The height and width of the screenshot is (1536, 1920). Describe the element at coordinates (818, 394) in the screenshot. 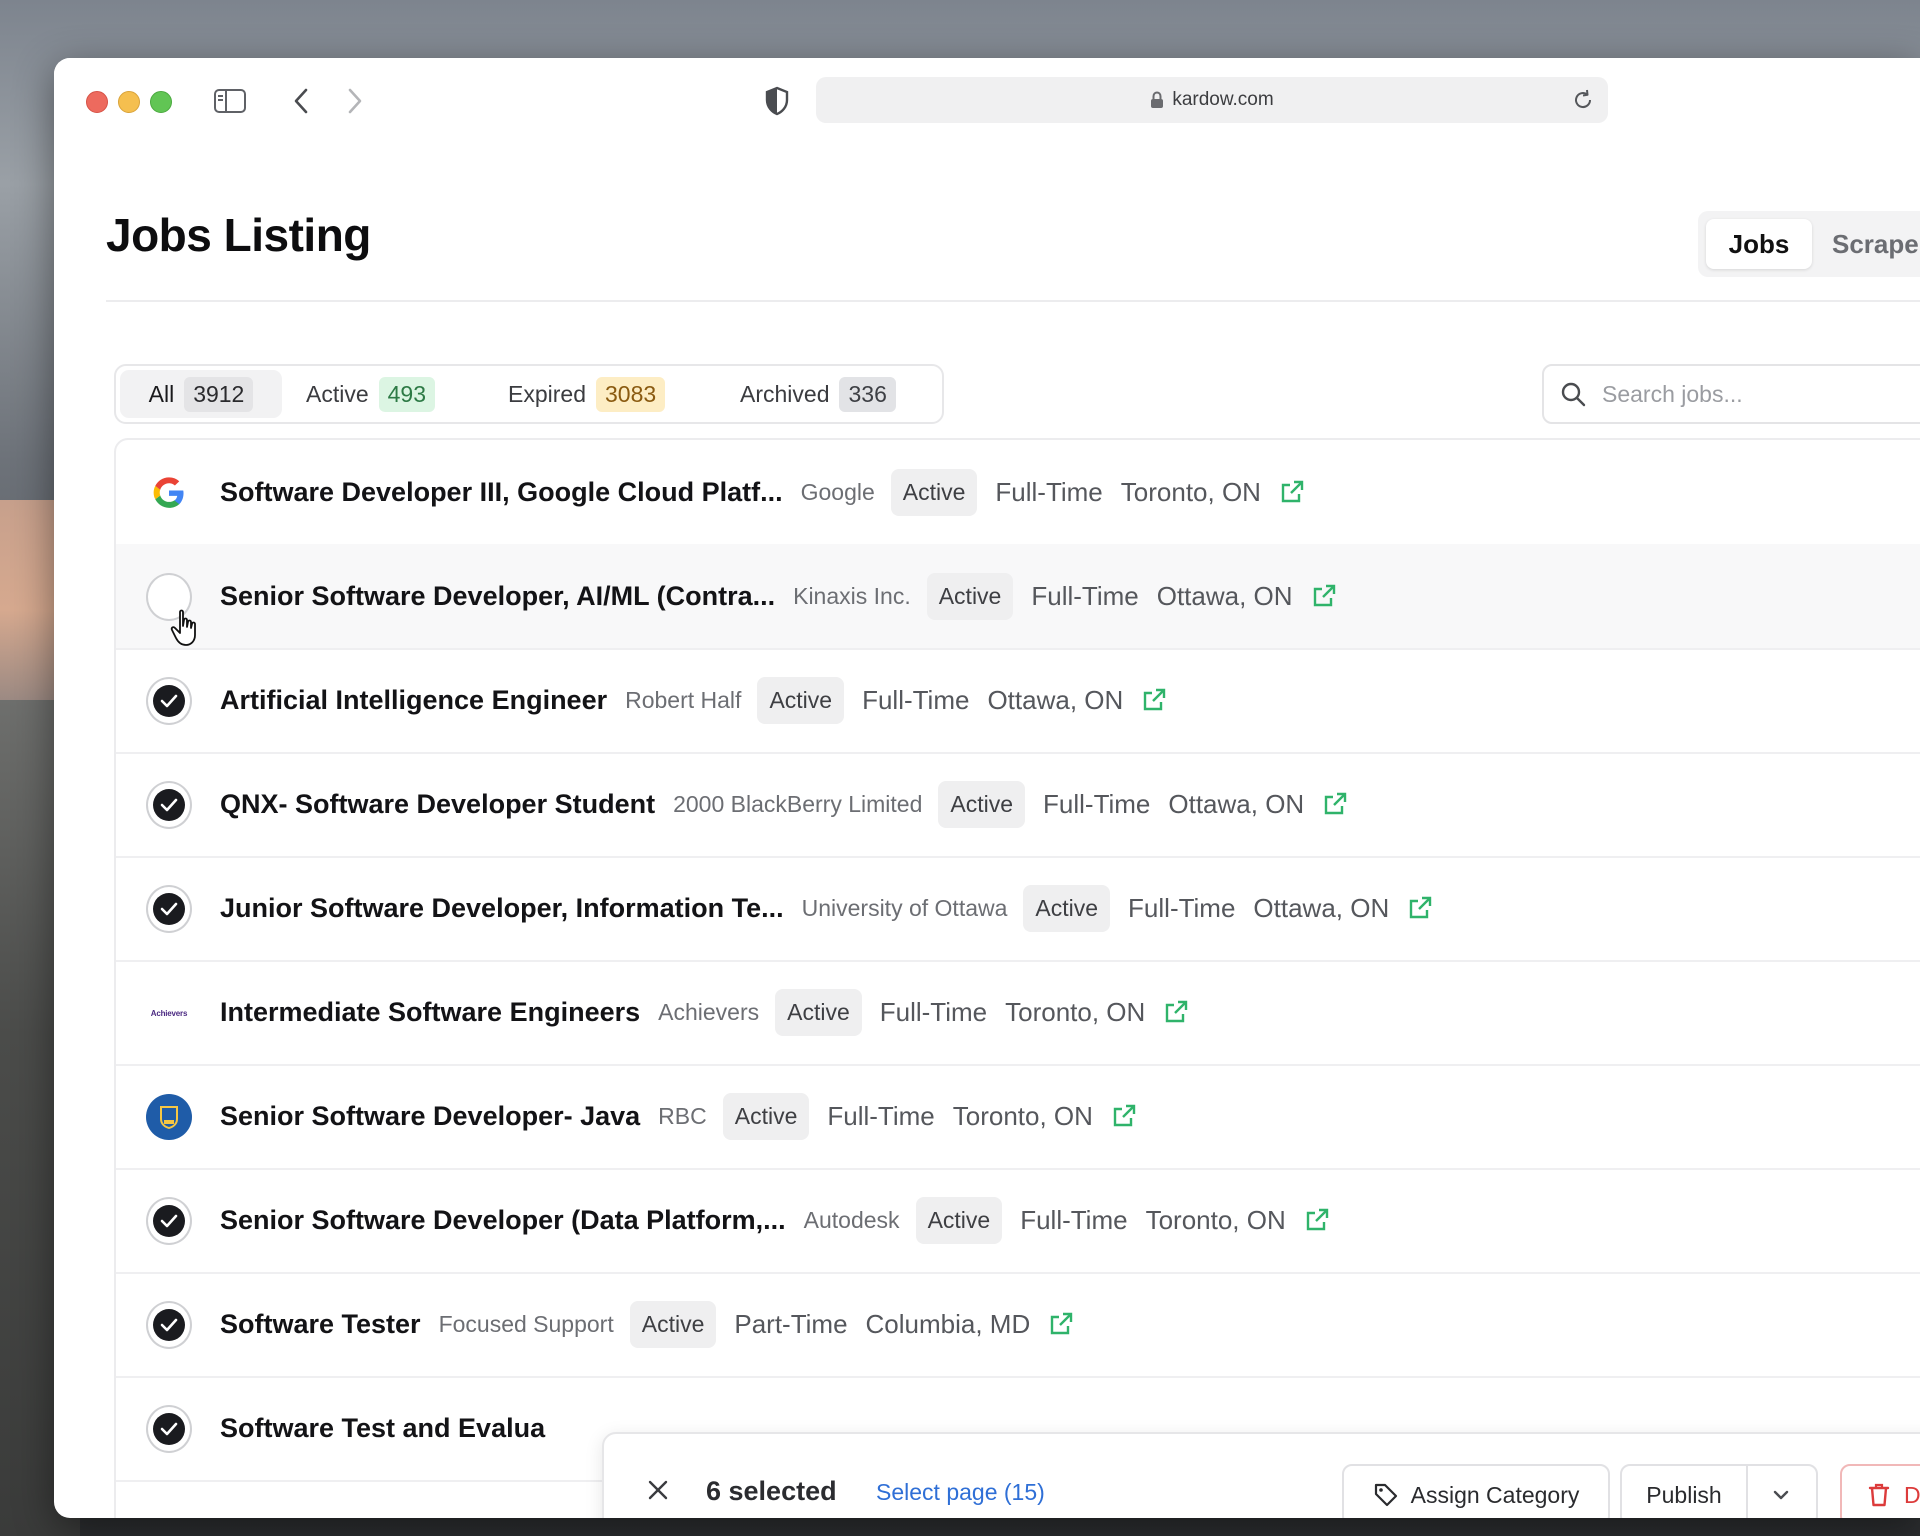

I see `filter-tab-archived: Archived 336` at that location.